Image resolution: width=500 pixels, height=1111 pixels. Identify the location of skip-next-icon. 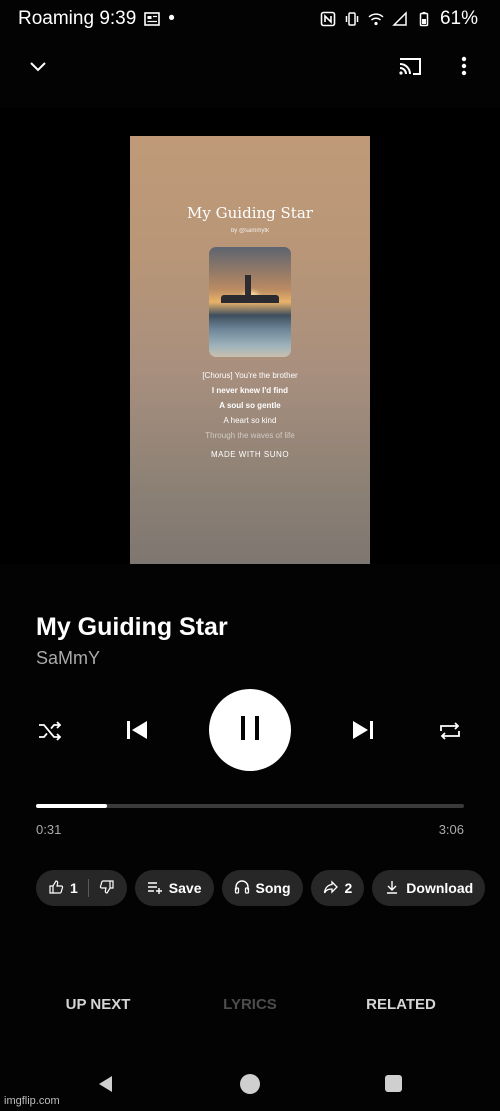
(363, 730).